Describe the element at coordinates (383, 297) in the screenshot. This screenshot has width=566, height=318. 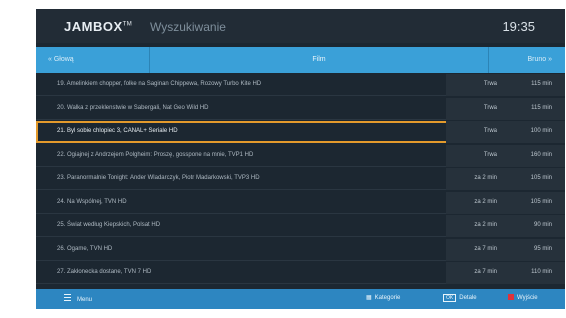
I see `category-button: ▦ Kategorie` at that location.